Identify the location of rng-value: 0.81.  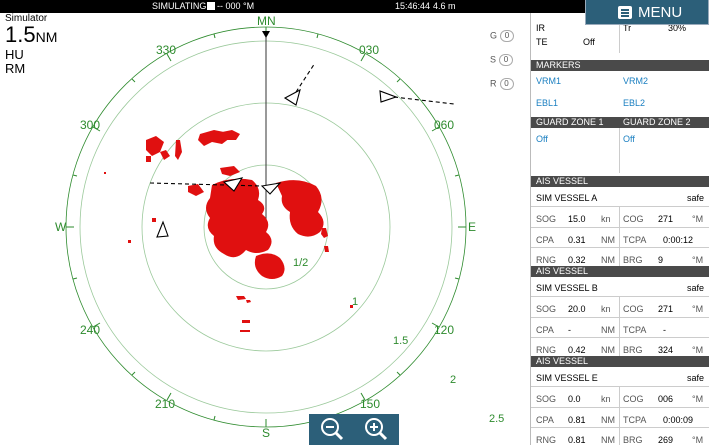
(577, 440).